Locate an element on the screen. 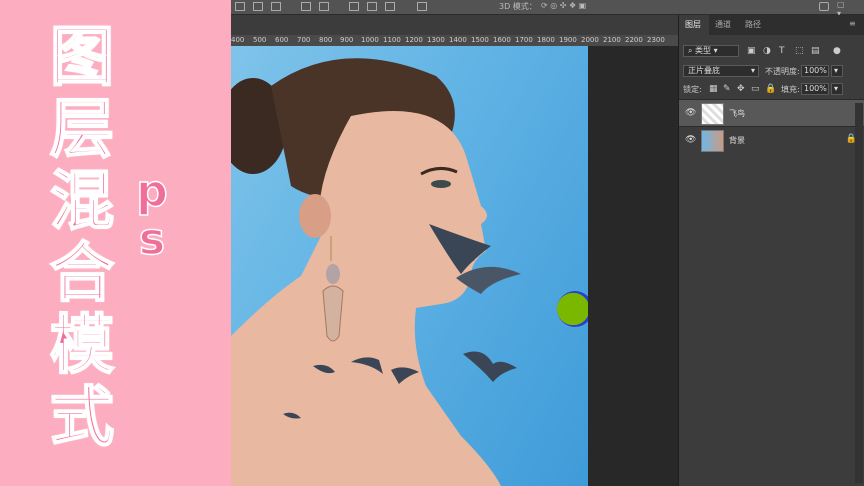  distribute-top-icon is located at coordinates (306, 6).